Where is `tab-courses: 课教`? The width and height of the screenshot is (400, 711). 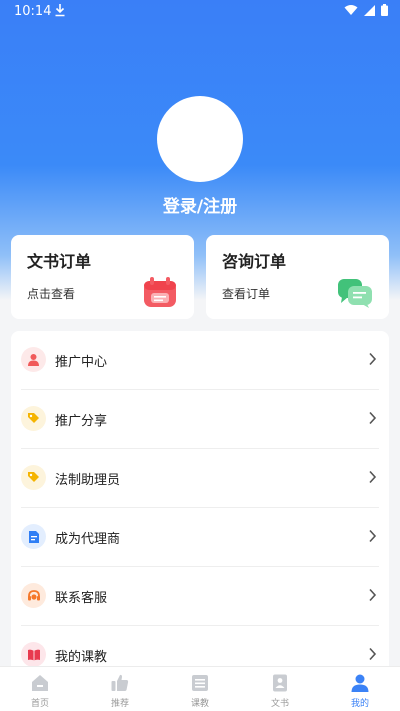
tab-courses: 课教 is located at coordinates (200, 689).